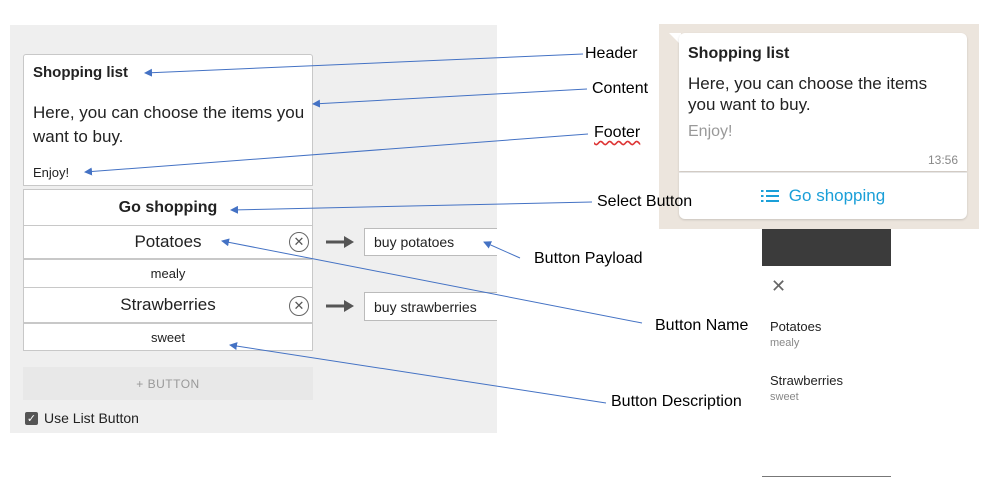 The height and width of the screenshot is (502, 999). Describe the element at coordinates (588, 258) in the screenshot. I see `annotation-button-payload: Button Payload` at that location.